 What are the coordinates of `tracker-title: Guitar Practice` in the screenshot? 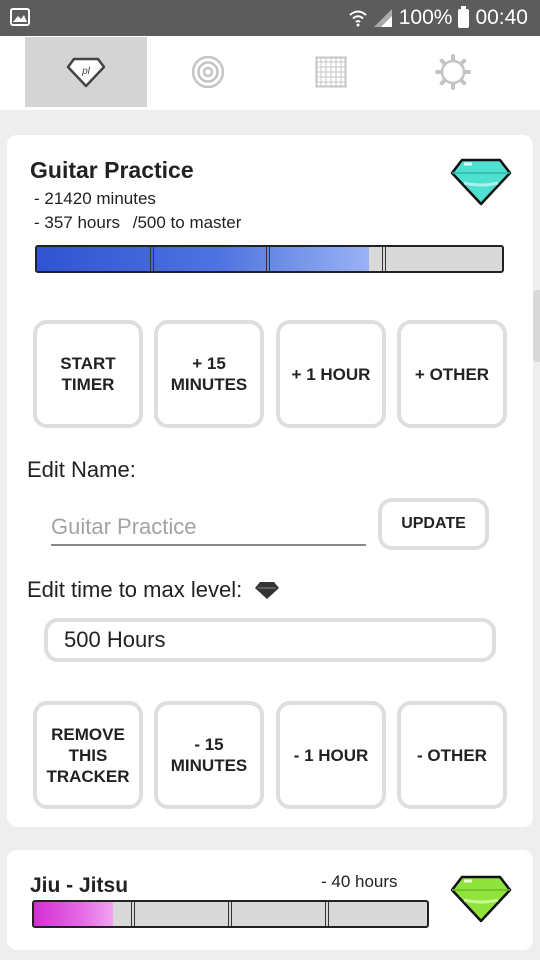 It's located at (112, 170).